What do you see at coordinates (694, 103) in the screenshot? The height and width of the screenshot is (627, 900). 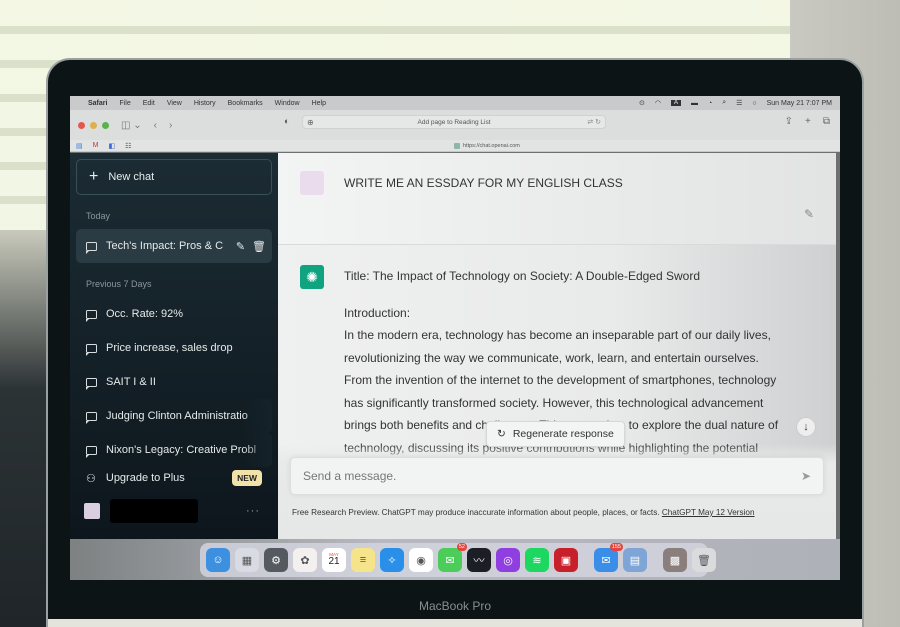 I see `battery-icon: ▬` at bounding box center [694, 103].